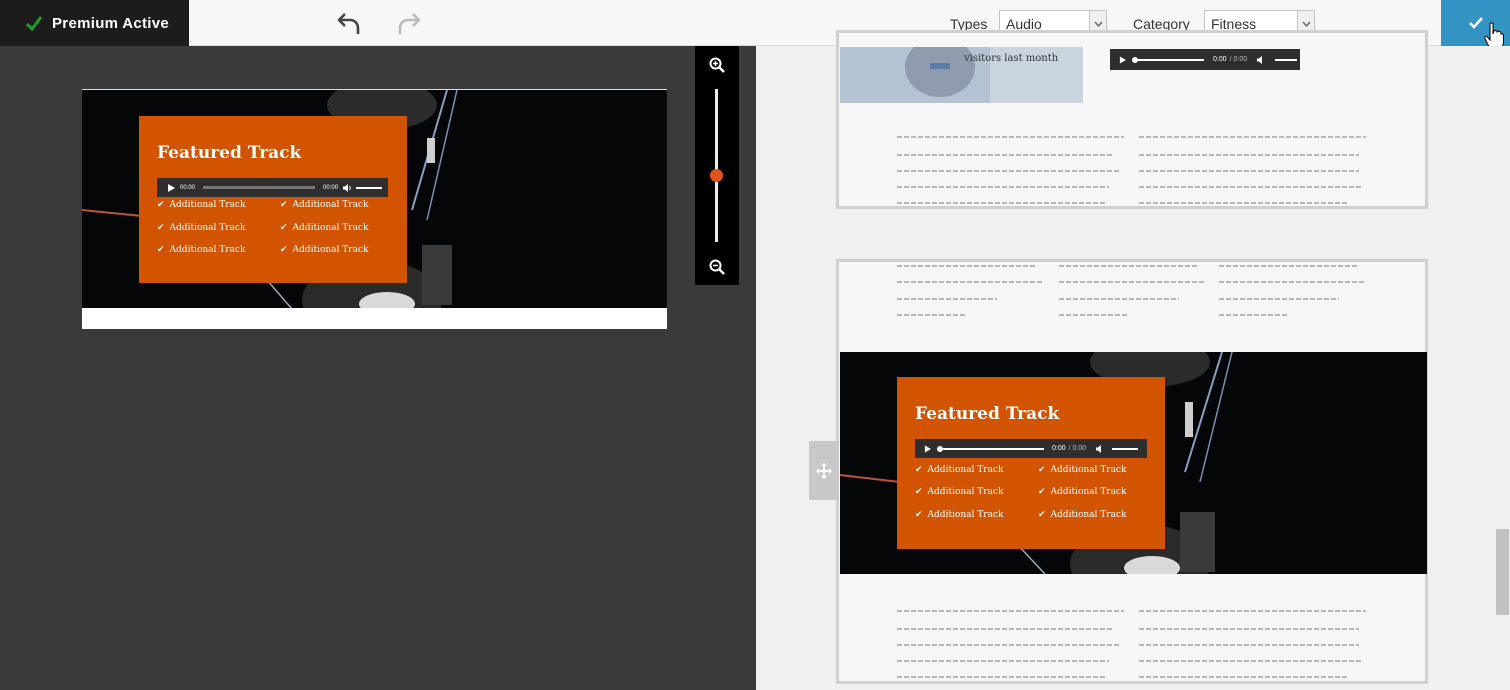 The image size is (1510, 690). I want to click on audio-player: 00:00 00:00, so click(272, 187).